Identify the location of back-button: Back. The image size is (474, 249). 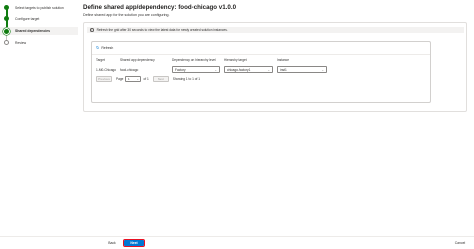
(112, 243).